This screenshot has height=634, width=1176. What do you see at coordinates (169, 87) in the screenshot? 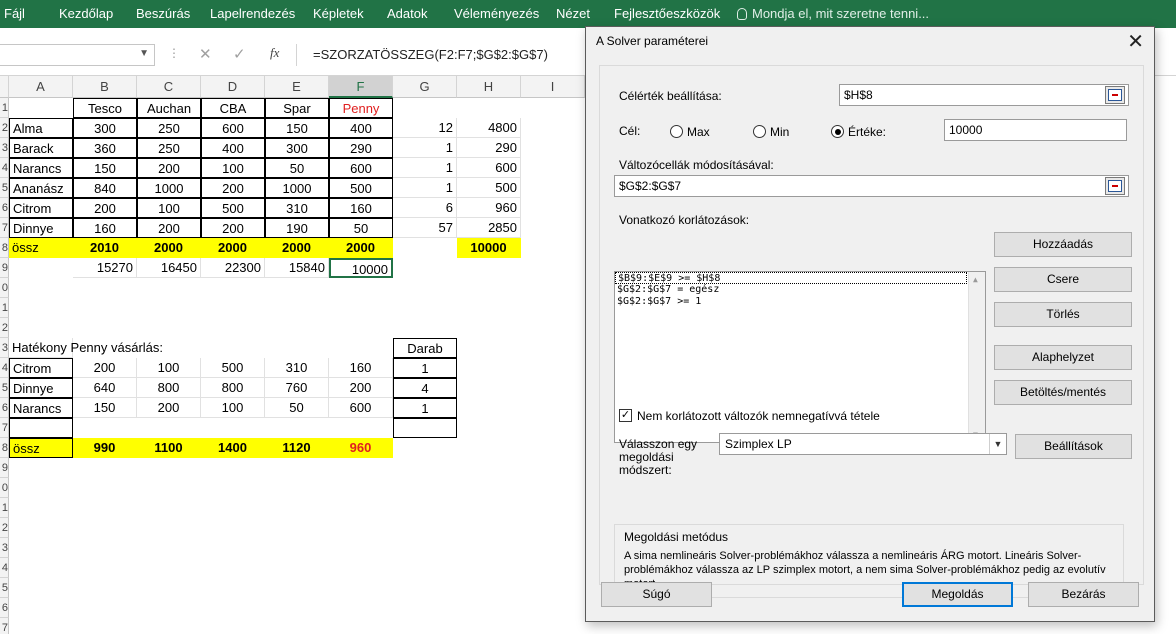
I see `column-header: C` at bounding box center [169, 87].